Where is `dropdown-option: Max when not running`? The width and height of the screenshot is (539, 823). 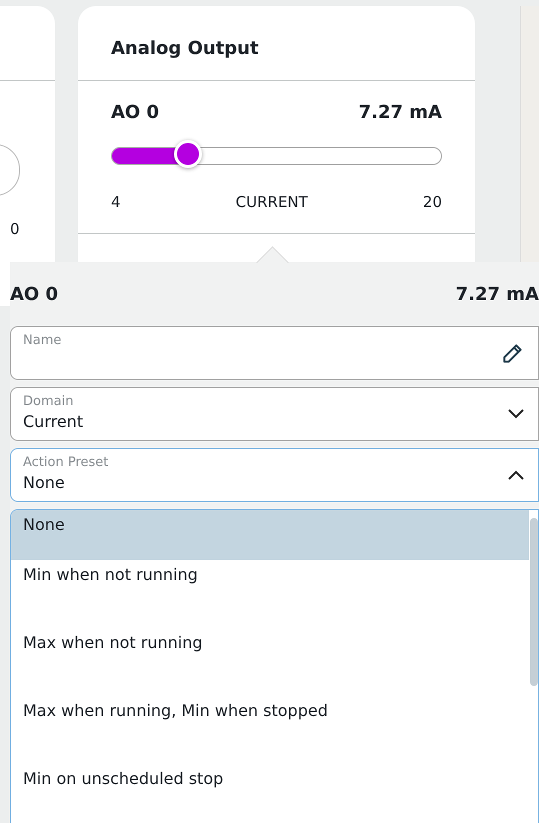 dropdown-option: Max when not running is located at coordinates (270, 662).